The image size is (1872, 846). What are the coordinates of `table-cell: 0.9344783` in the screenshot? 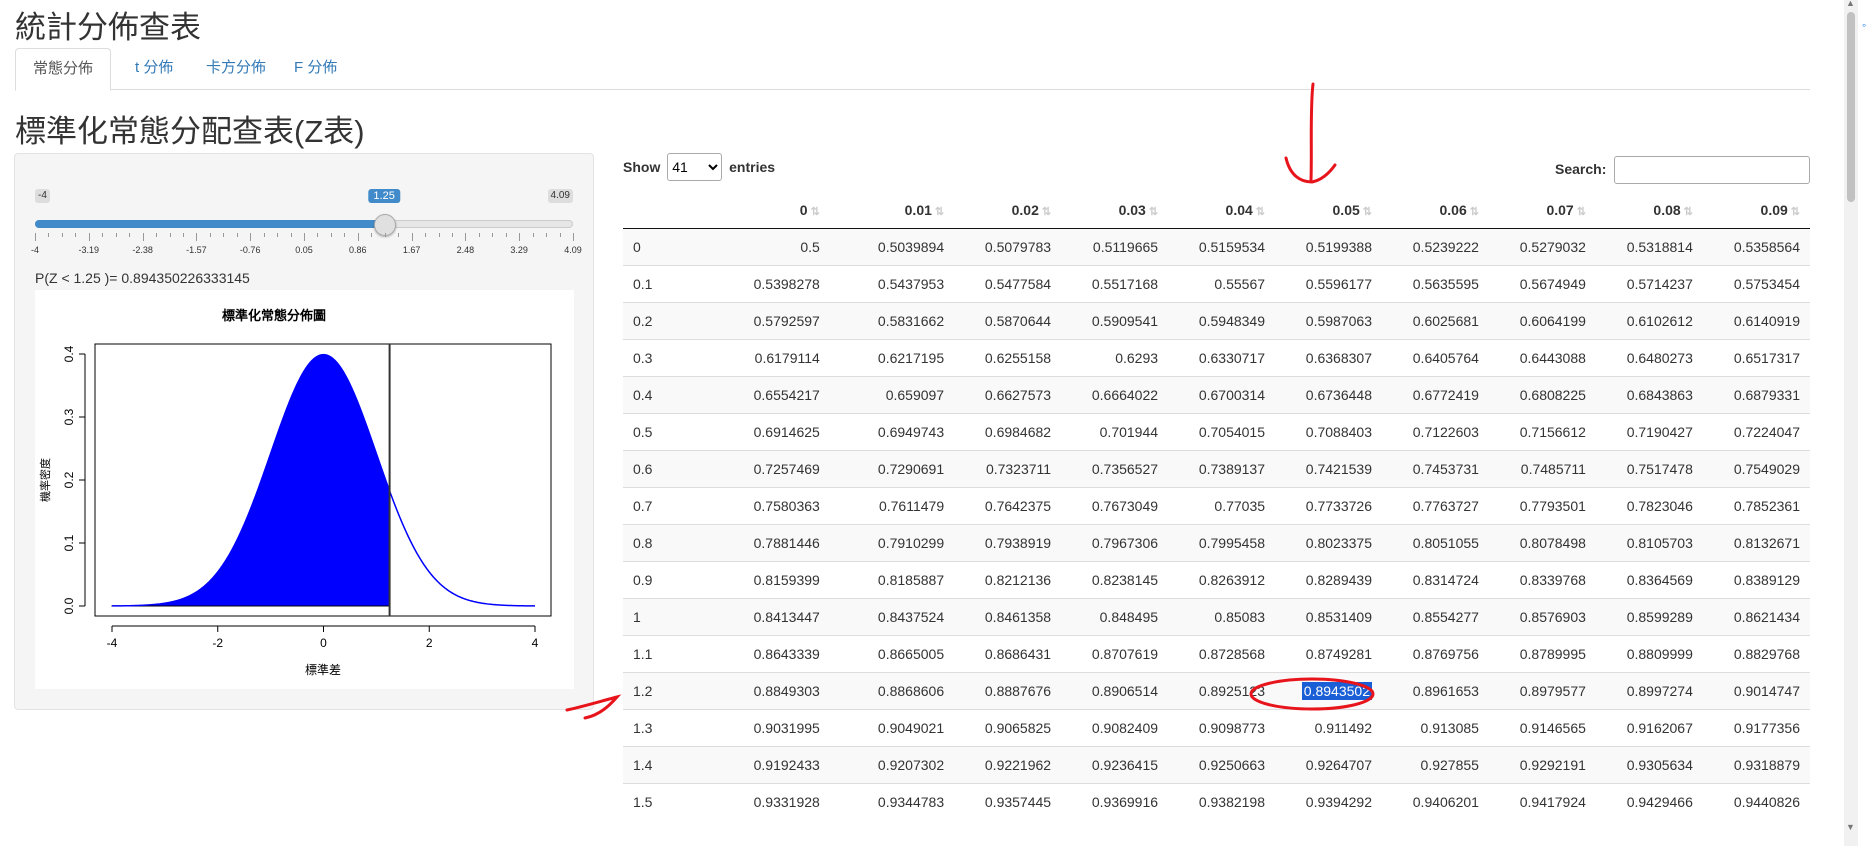 It's located at (892, 801).